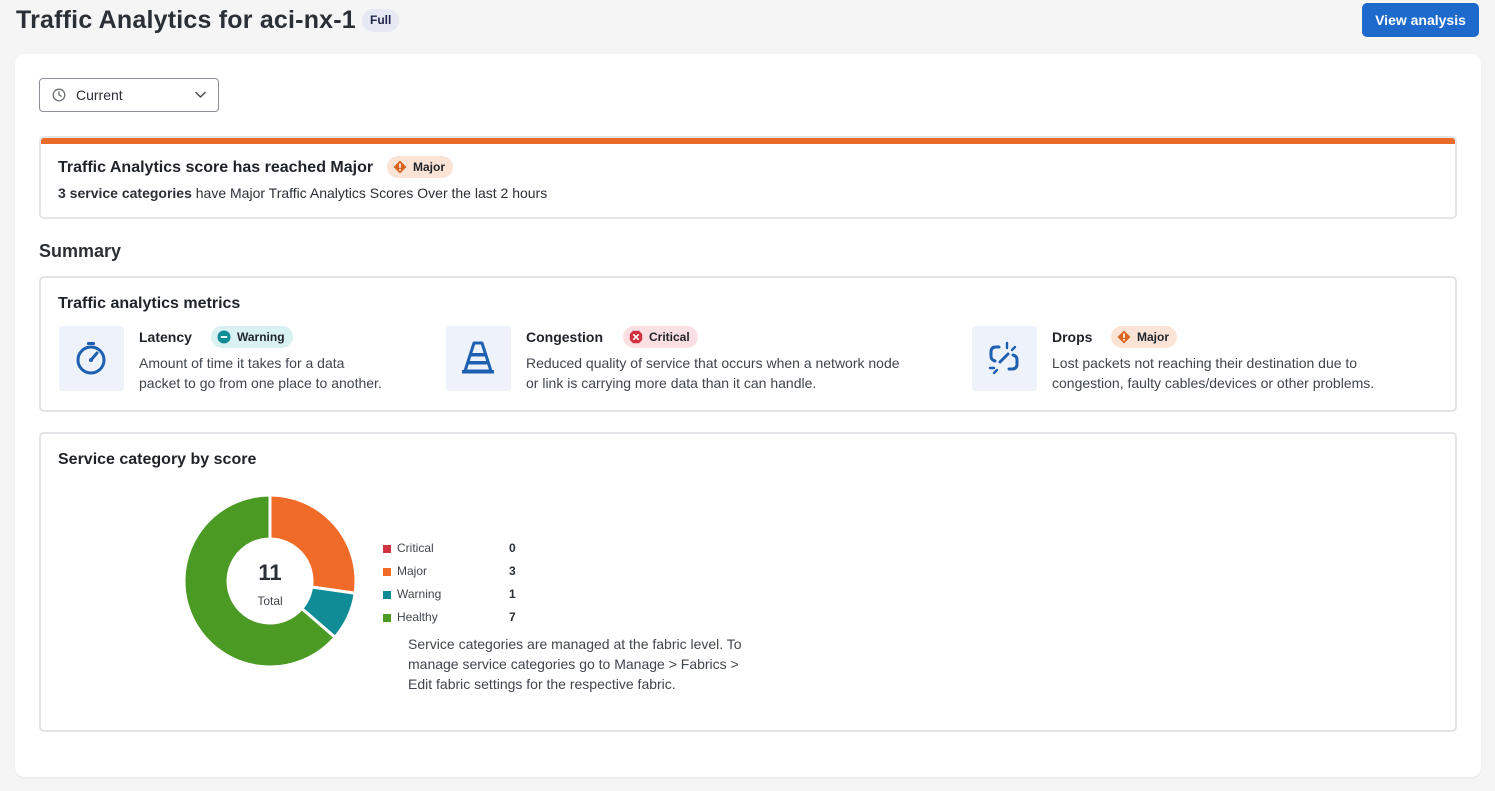  What do you see at coordinates (748, 141) in the screenshot?
I see `alert-severity-bar` at bounding box center [748, 141].